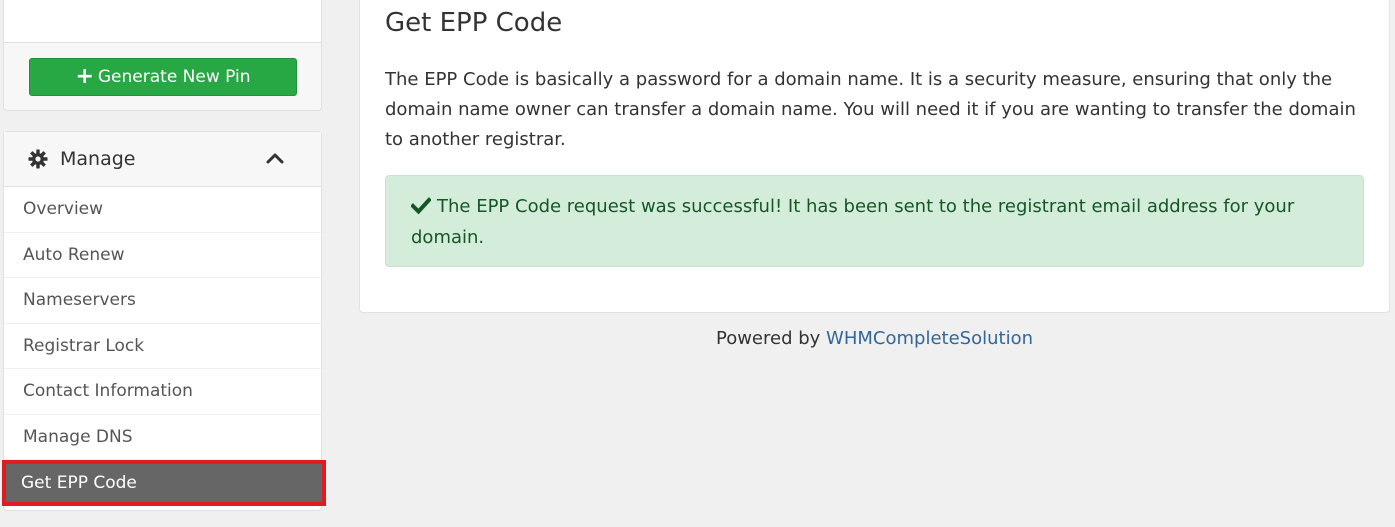  What do you see at coordinates (162, 437) in the screenshot?
I see `sidebar-item-manage-dns: Manage DNS` at bounding box center [162, 437].